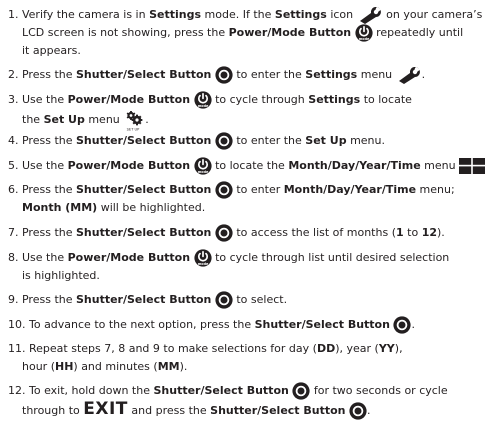  I want to click on step-text: 6. Press the, so click(42, 189).